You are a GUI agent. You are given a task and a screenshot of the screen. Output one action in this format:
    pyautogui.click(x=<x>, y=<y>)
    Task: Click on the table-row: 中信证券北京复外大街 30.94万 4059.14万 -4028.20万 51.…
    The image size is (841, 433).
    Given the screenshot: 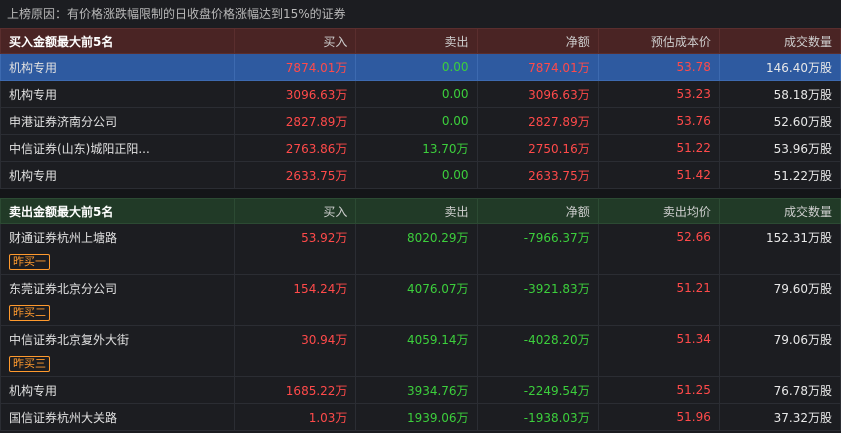 What is the action you would take?
    pyautogui.click(x=420, y=338)
    